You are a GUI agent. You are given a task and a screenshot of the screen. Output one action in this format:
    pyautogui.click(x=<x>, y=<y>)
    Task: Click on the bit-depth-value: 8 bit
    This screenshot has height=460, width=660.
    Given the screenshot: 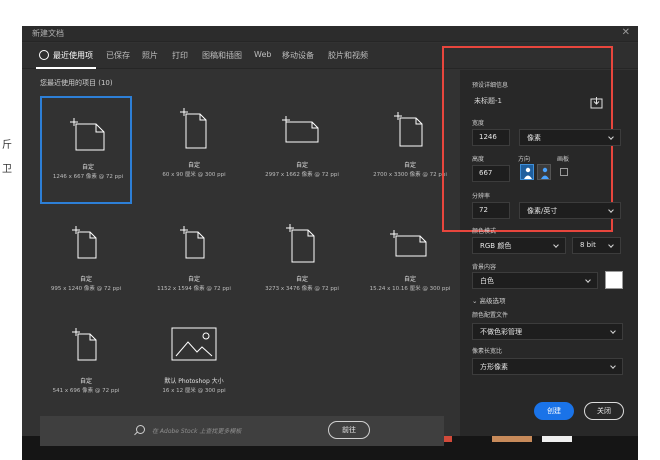 What is the action you would take?
    pyautogui.click(x=588, y=245)
    